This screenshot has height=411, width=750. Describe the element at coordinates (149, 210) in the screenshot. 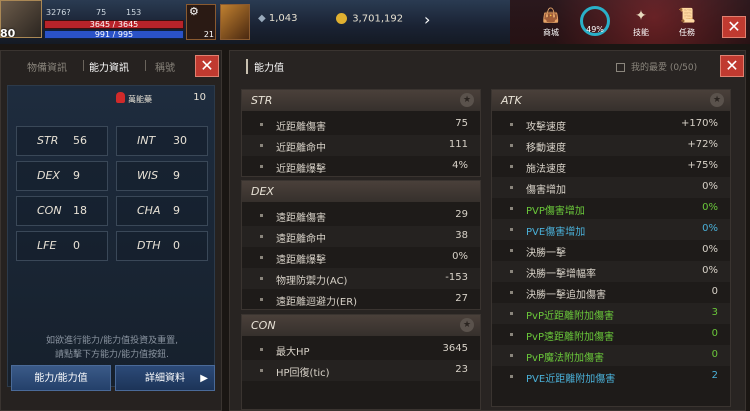

I see `stat-name: CHA` at that location.